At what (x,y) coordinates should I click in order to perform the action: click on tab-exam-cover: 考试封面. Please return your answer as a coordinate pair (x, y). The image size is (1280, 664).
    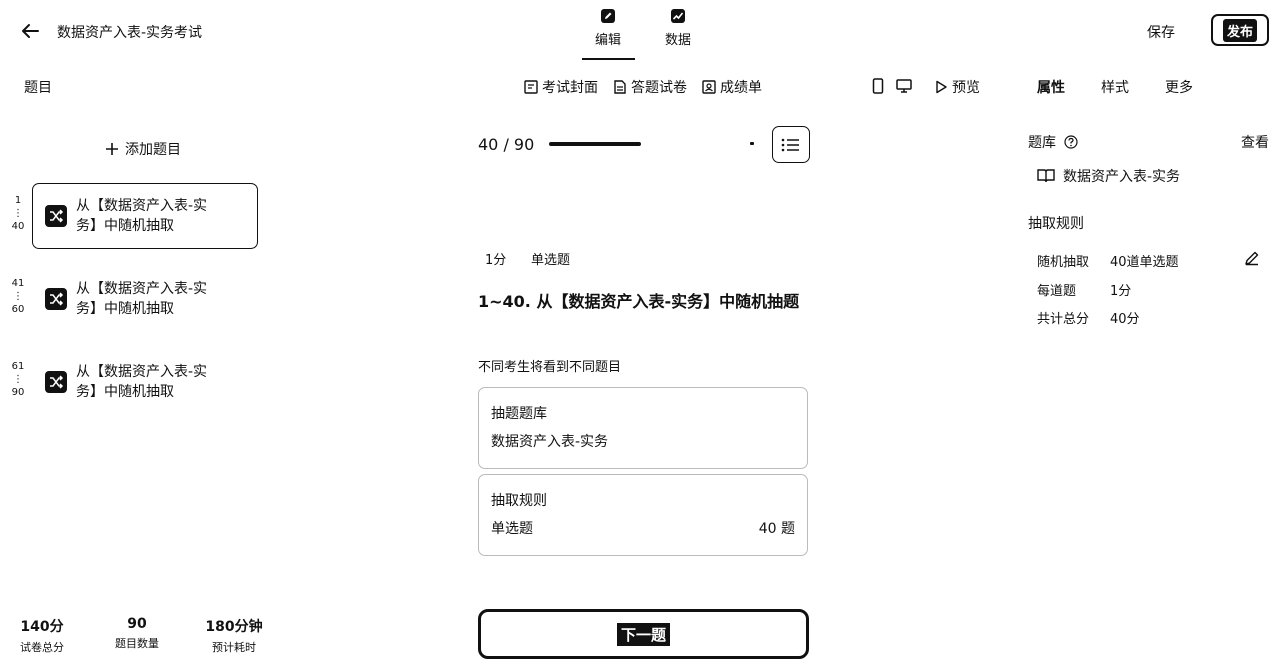
    Looking at the image, I should click on (561, 87).